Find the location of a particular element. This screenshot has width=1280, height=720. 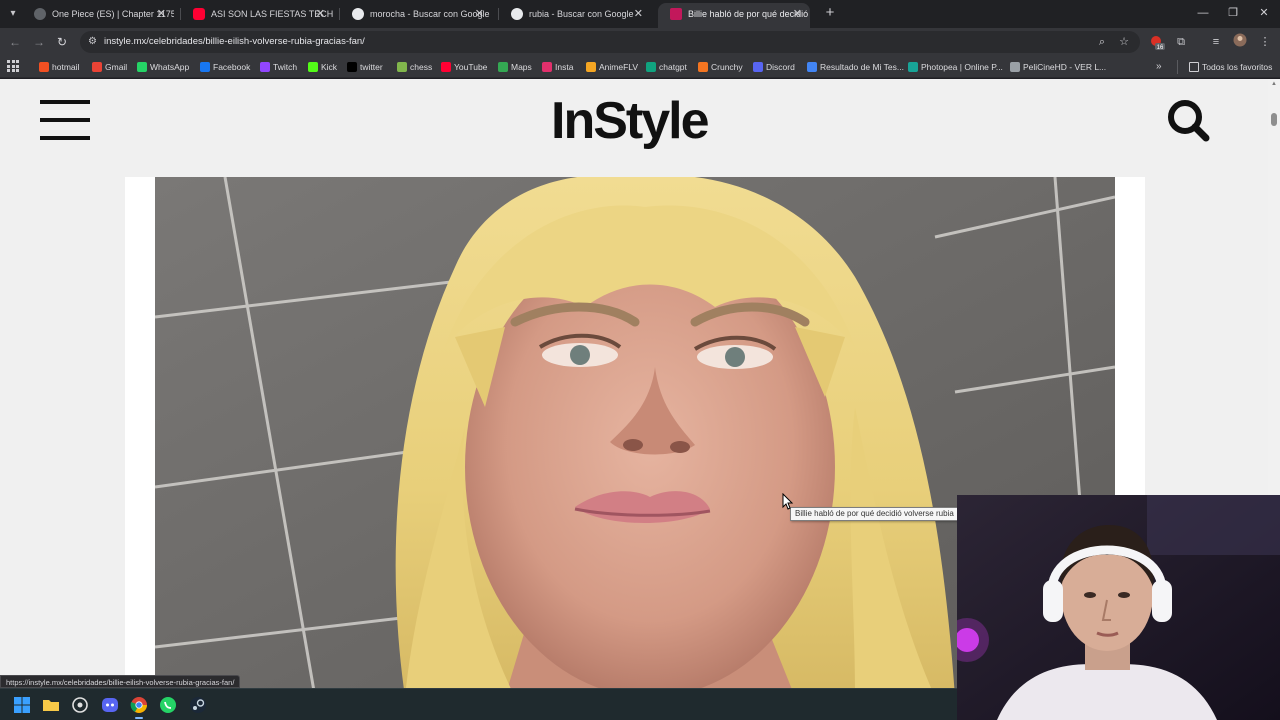

chrome-icon is located at coordinates (139, 707).